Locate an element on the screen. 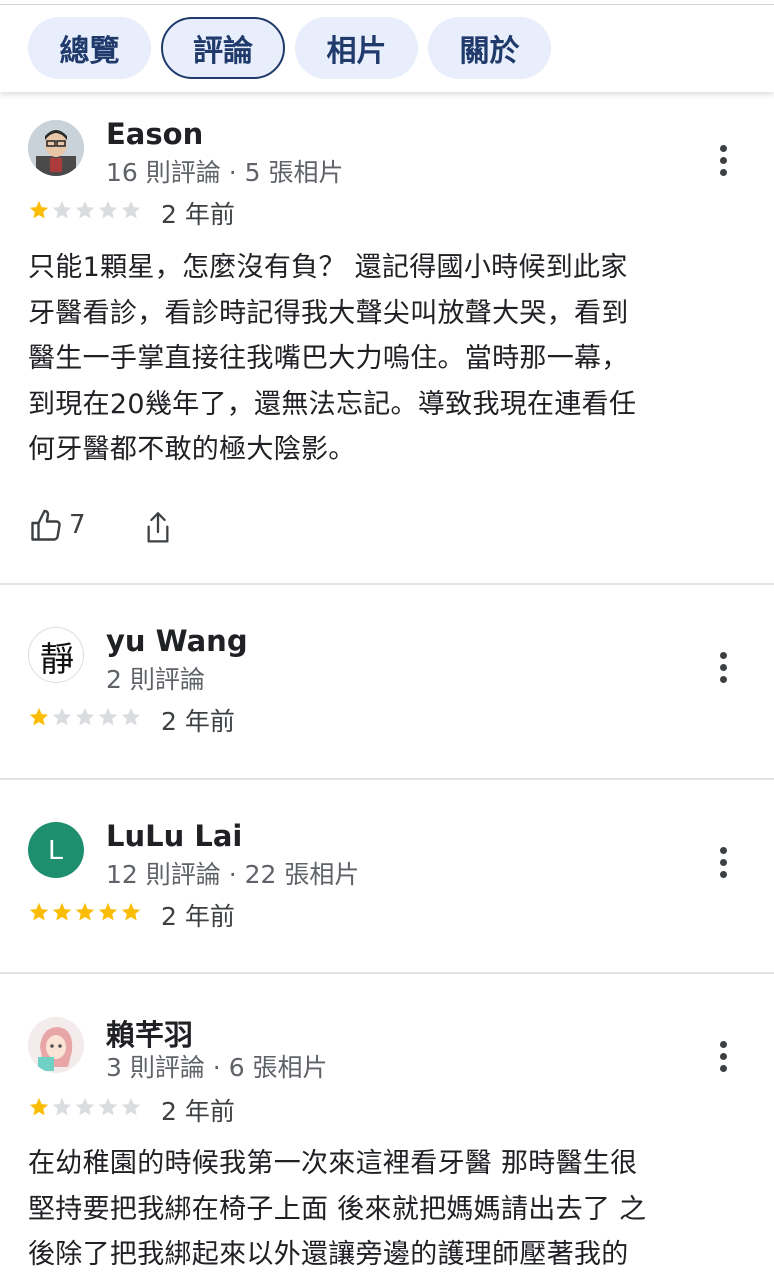 This screenshot has height=1280, width=774. reviewer-name: Eason is located at coordinates (154, 134).